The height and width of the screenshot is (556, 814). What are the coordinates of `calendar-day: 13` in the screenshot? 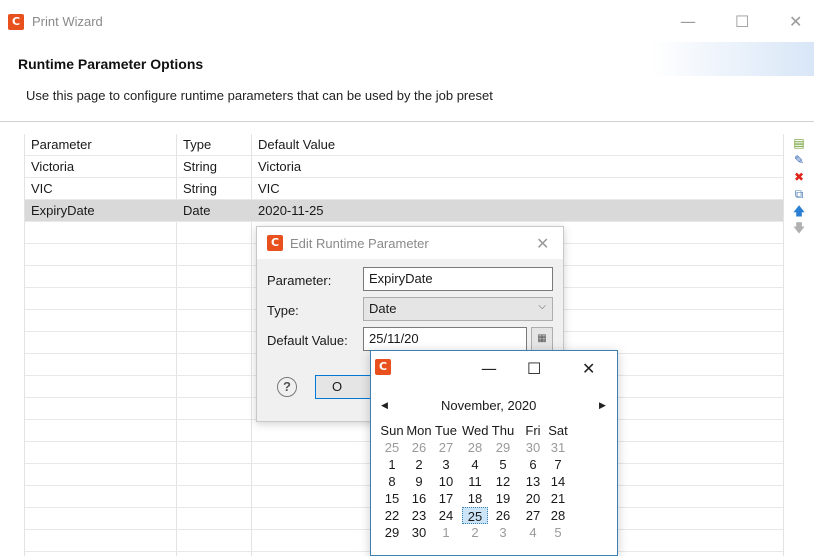 It's located at (533, 481).